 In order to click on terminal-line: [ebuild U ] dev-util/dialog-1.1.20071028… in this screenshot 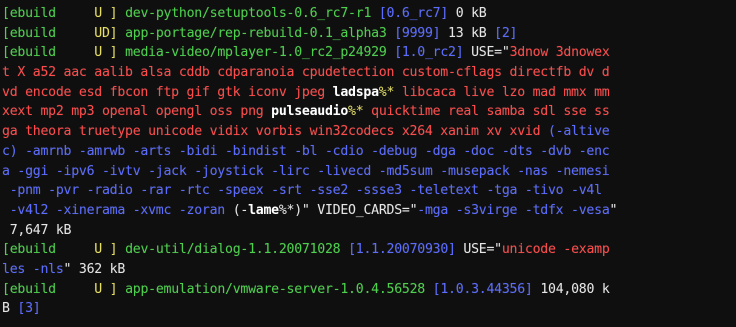, I will do `click(369, 250)`.